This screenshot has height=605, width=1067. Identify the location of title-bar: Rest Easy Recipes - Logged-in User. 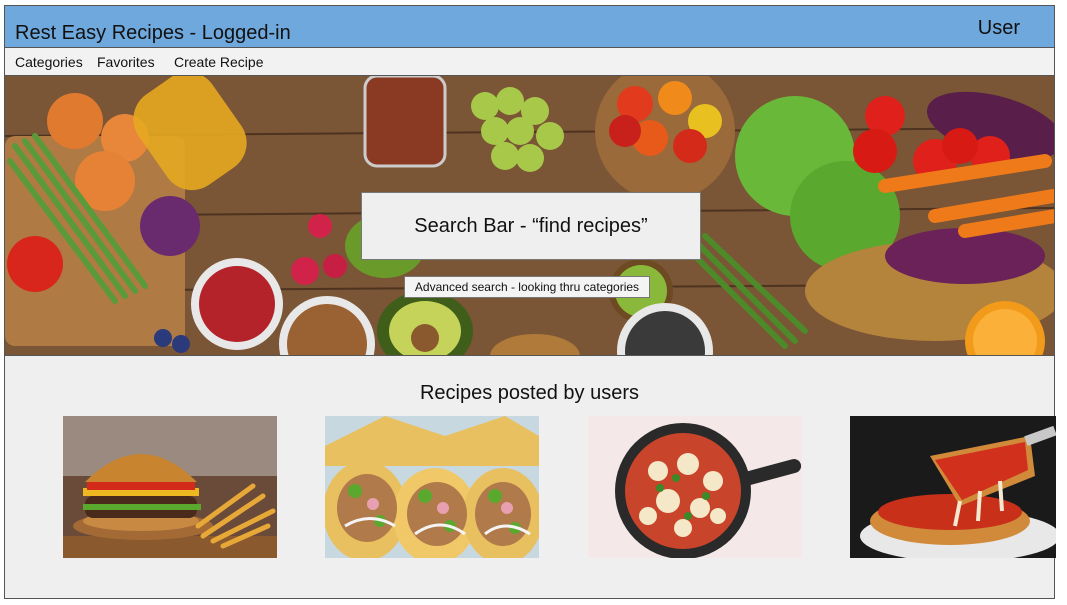
(529, 27).